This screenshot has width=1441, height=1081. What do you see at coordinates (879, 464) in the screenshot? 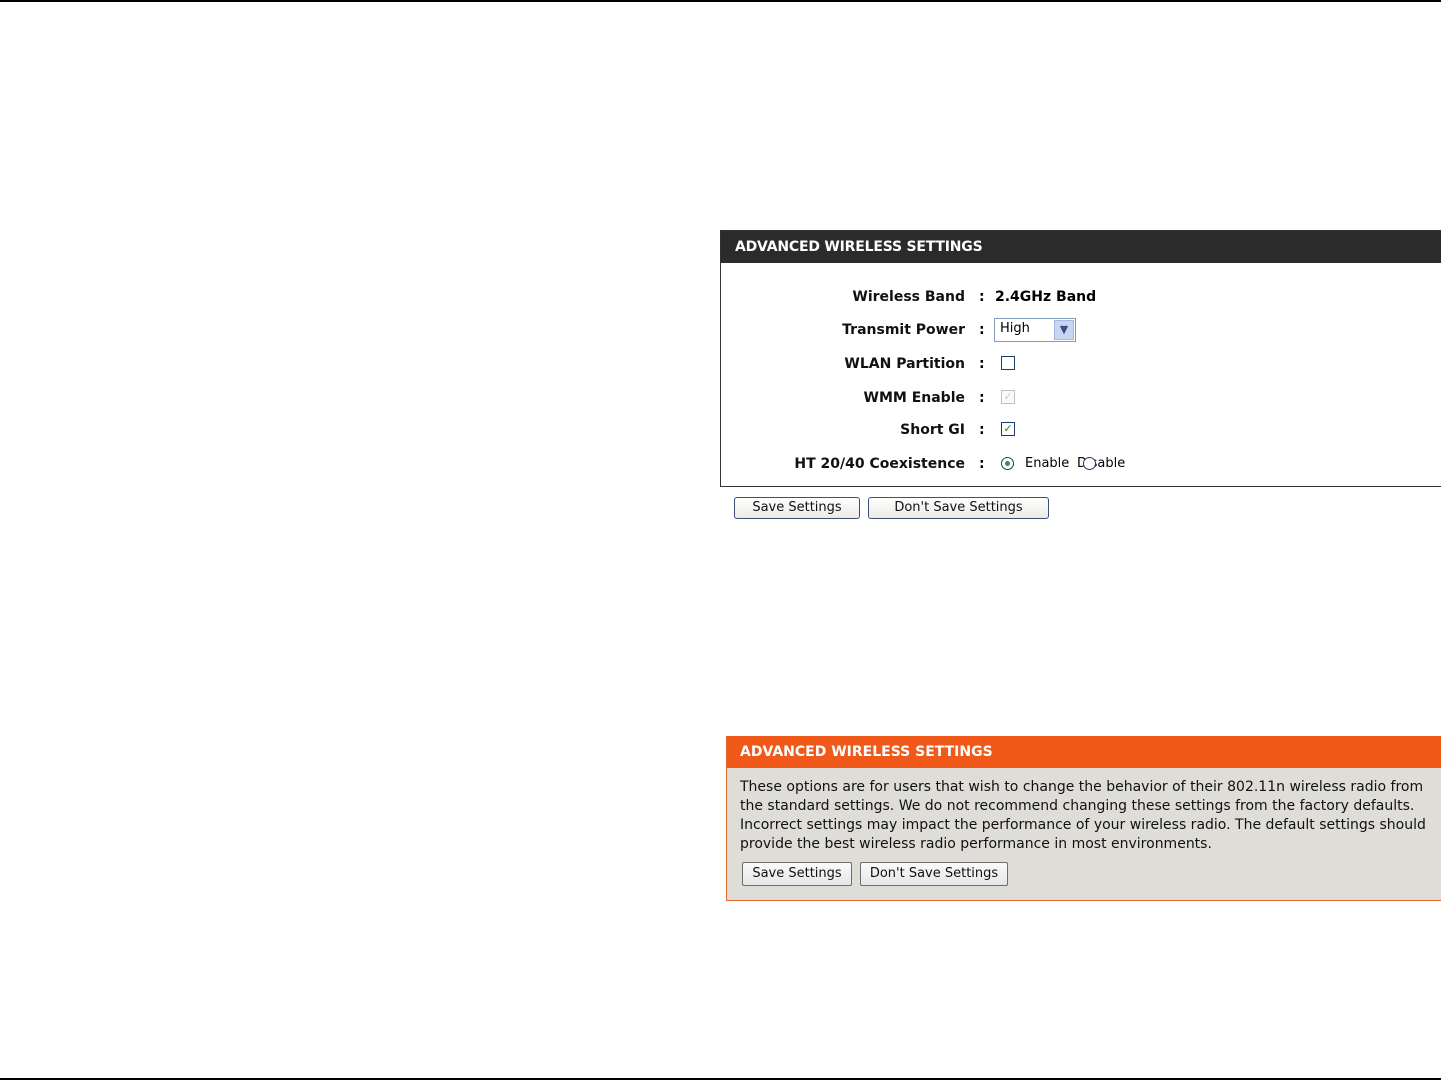
I see `ht-coexistence-label: HT 20/40 Coexistence` at bounding box center [879, 464].